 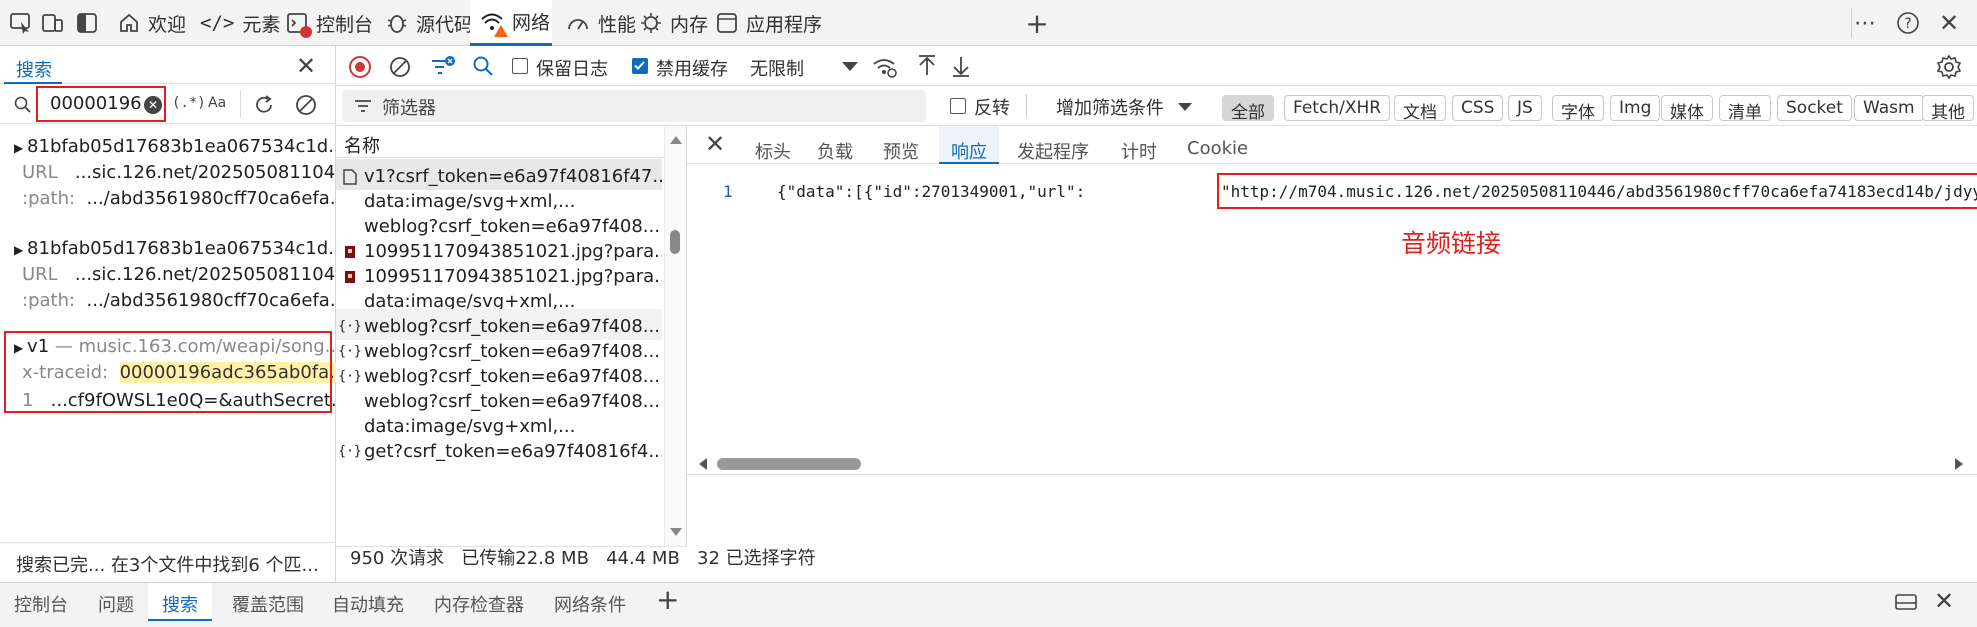 What do you see at coordinates (329, 23) in the screenshot?
I see `tab-console: 控制台` at bounding box center [329, 23].